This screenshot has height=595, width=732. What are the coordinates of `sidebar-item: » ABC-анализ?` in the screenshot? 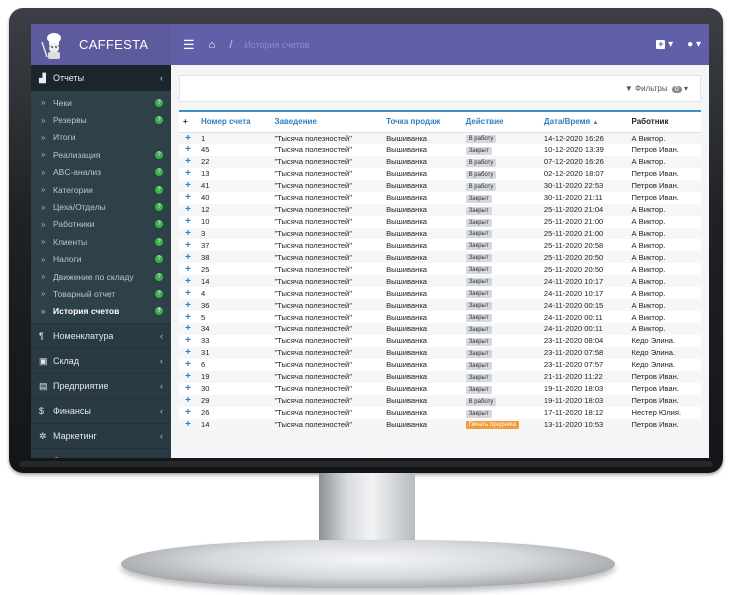 It's located at (101, 172).